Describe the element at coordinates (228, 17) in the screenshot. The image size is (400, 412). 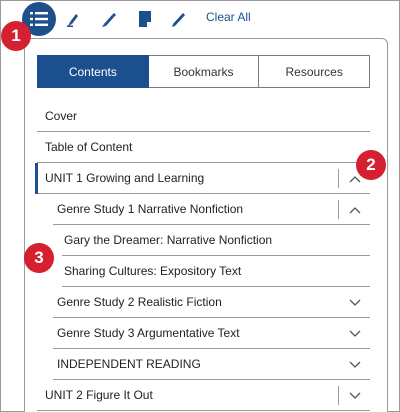
I see `clear-all-button: Clear All` at that location.